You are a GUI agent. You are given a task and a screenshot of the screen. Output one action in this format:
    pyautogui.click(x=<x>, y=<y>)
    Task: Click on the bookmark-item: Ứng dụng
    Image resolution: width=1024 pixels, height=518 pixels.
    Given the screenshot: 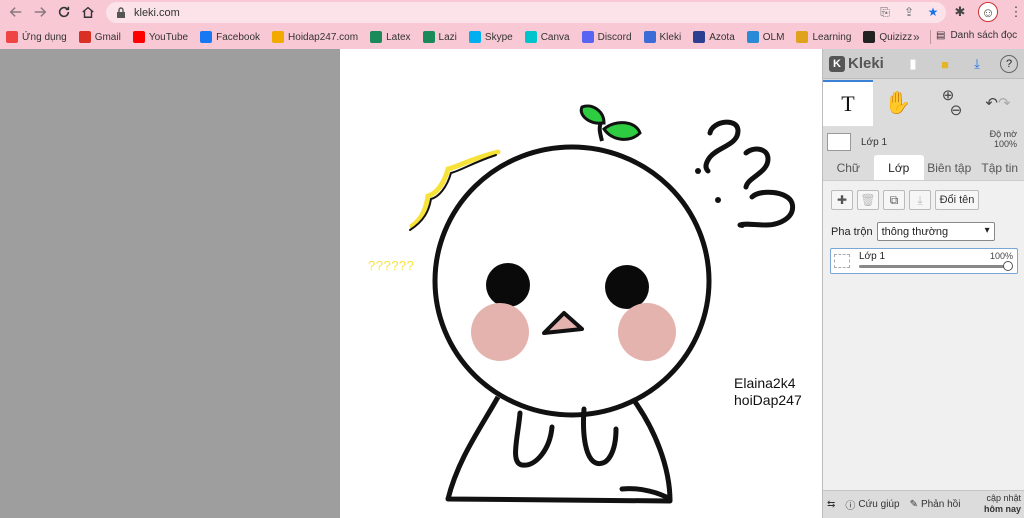 What is the action you would take?
    pyautogui.click(x=36, y=37)
    